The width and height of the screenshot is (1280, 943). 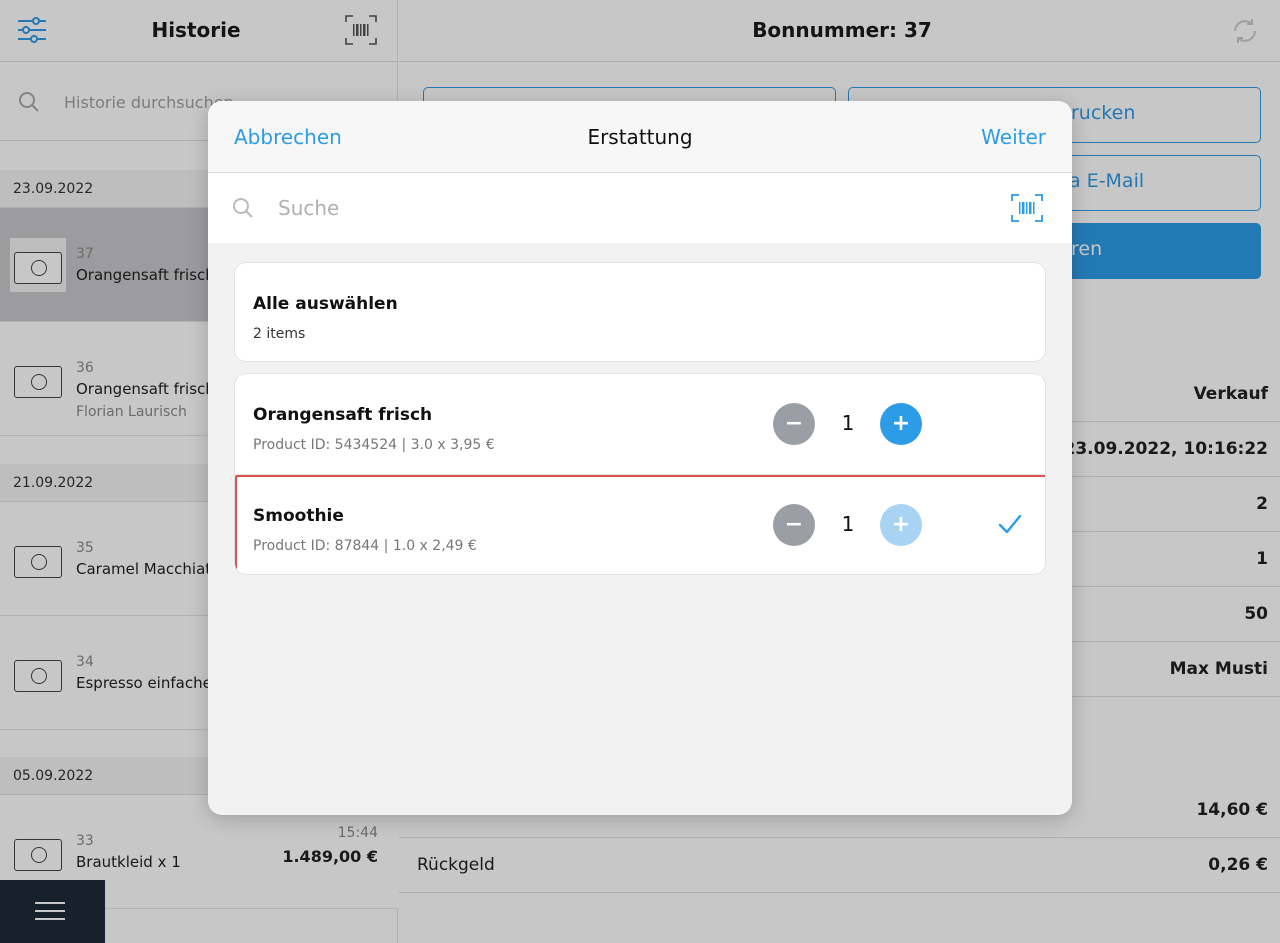 What do you see at coordinates (623, 208) in the screenshot?
I see `product-search-input` at bounding box center [623, 208].